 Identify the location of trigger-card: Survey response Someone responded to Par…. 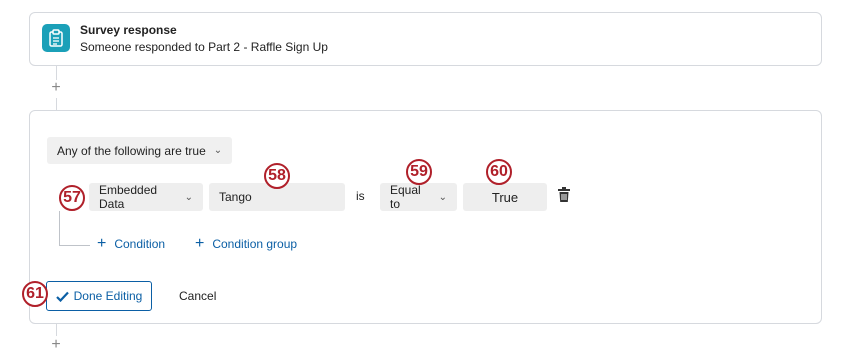
(425, 39).